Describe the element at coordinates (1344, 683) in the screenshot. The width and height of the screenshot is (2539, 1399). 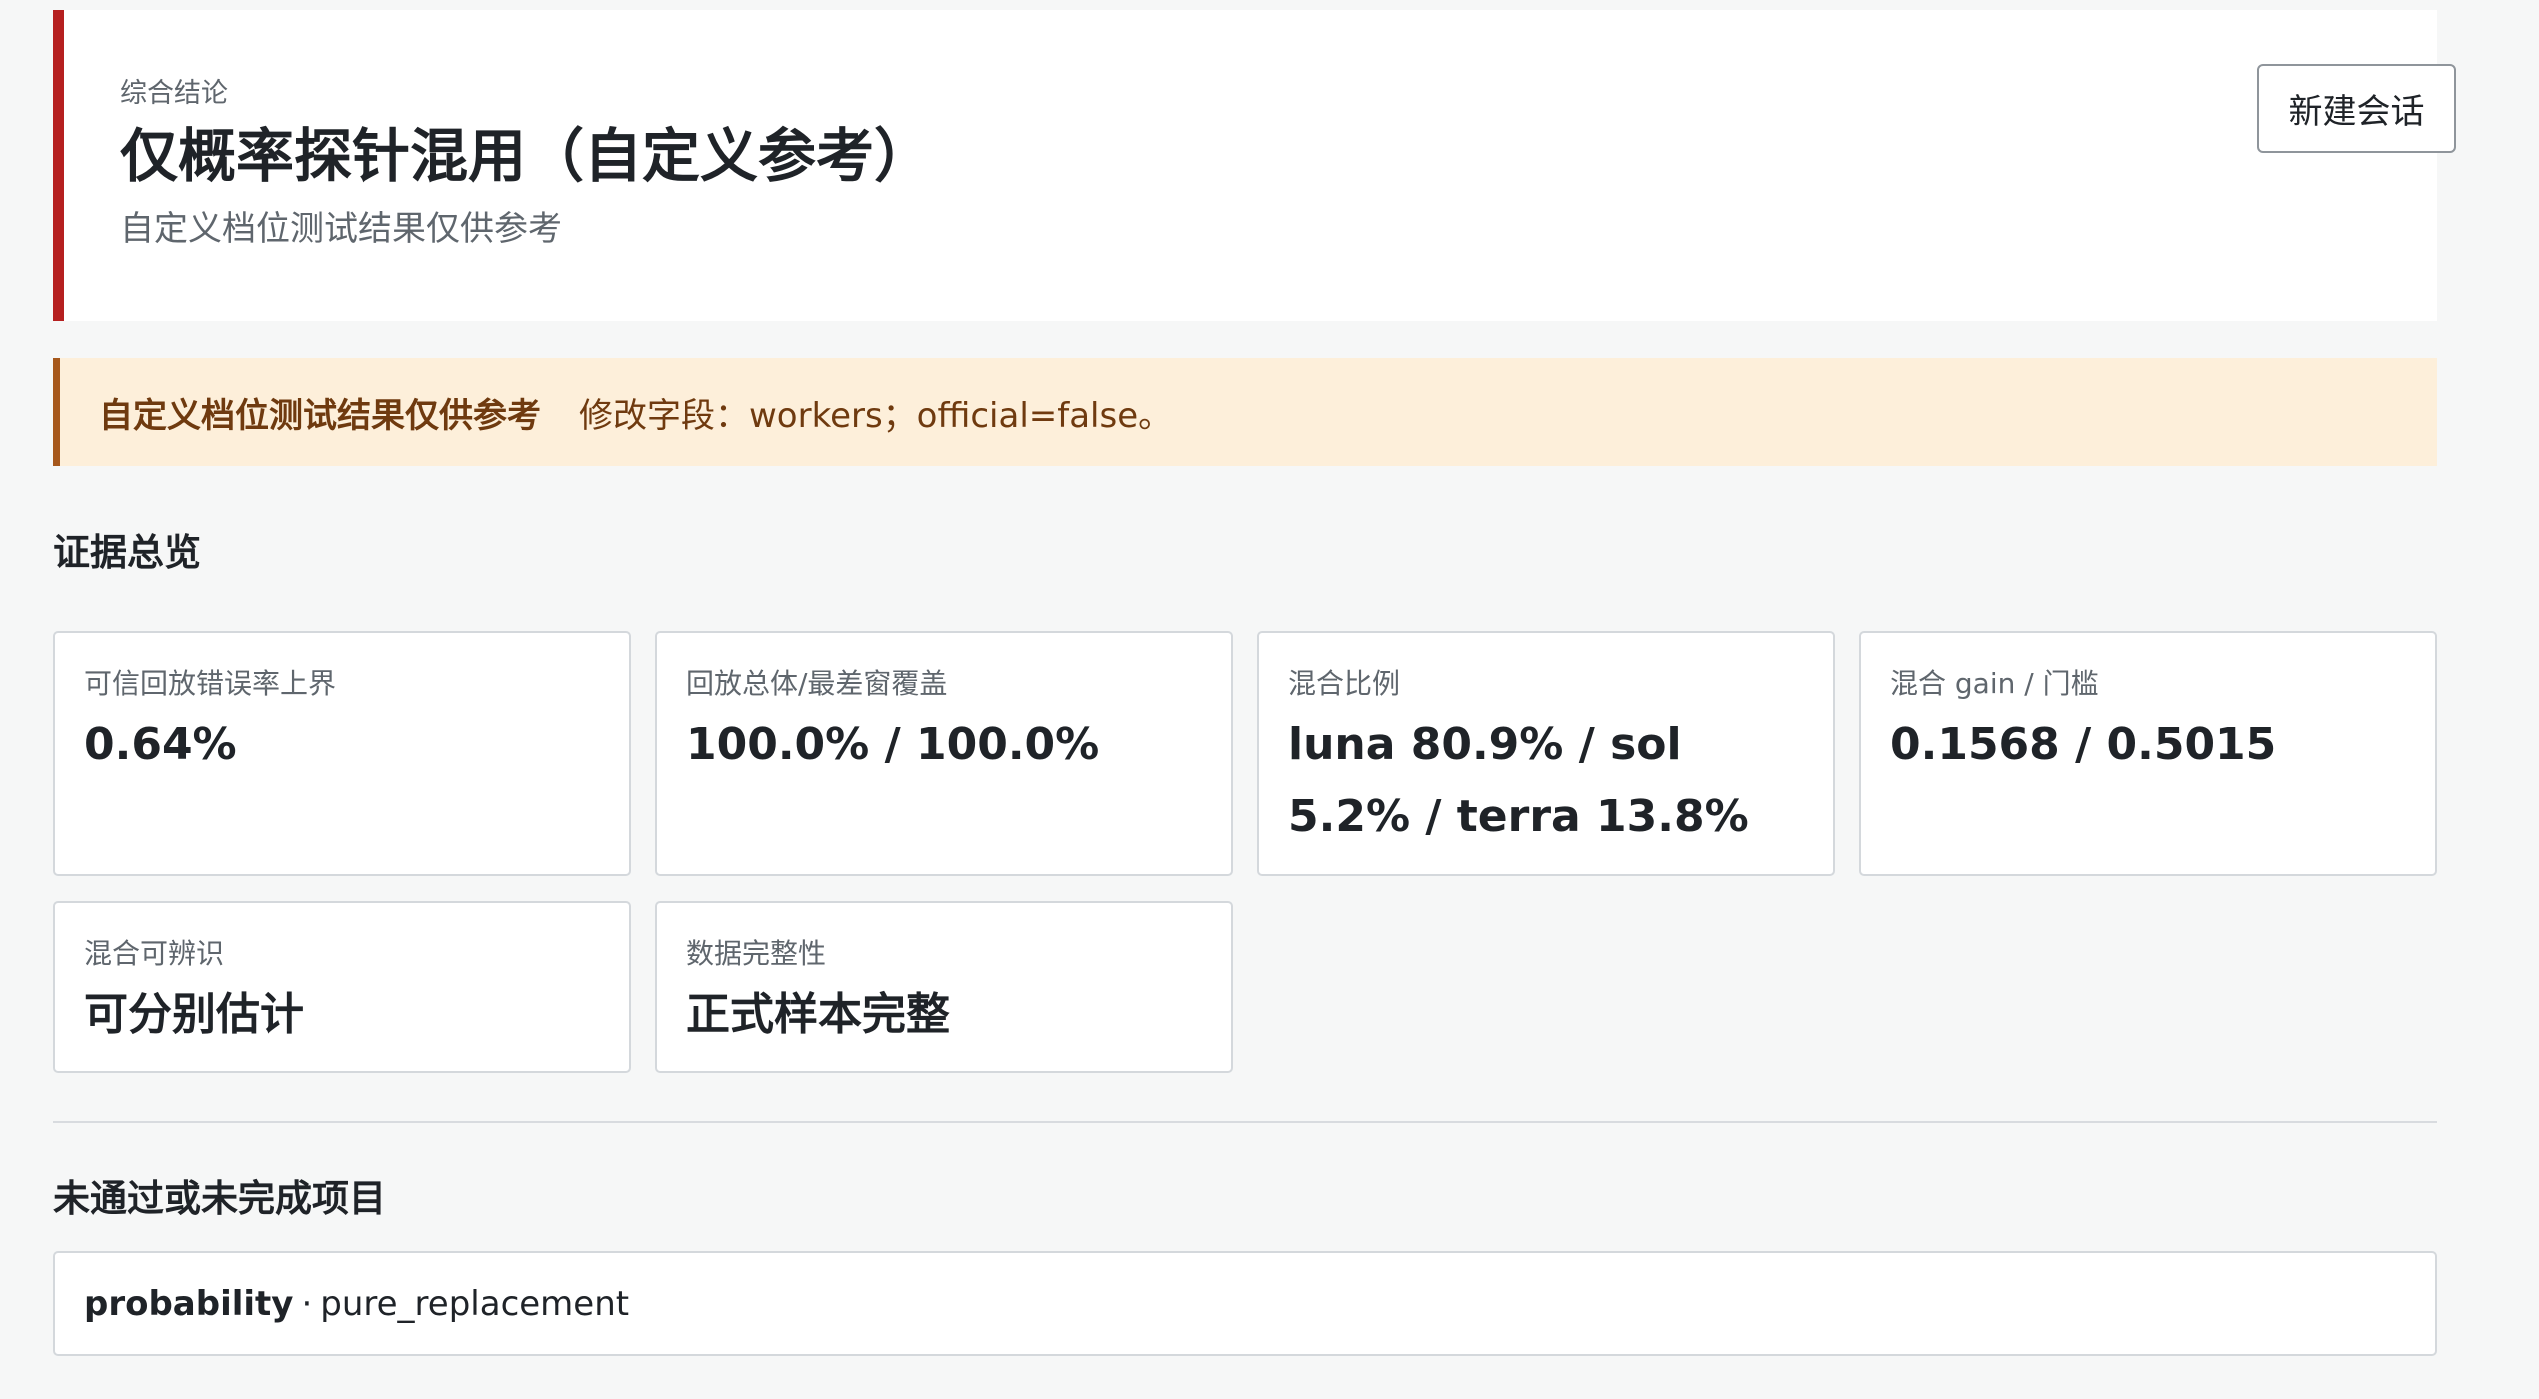
I see `metric-label: 混合比例` at that location.